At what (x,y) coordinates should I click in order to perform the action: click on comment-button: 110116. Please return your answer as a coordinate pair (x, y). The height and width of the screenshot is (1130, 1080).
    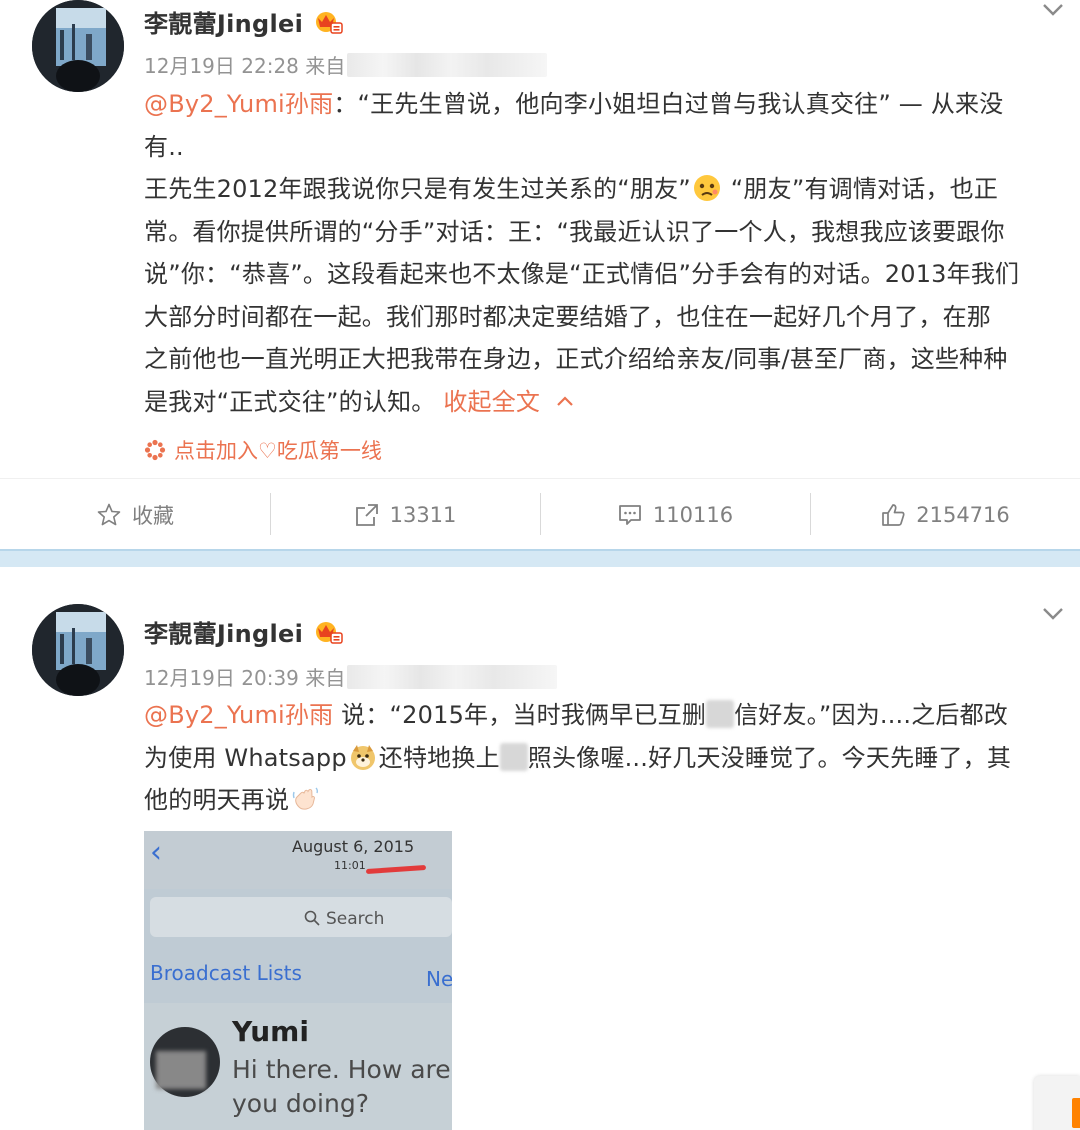
    Looking at the image, I should click on (675, 514).